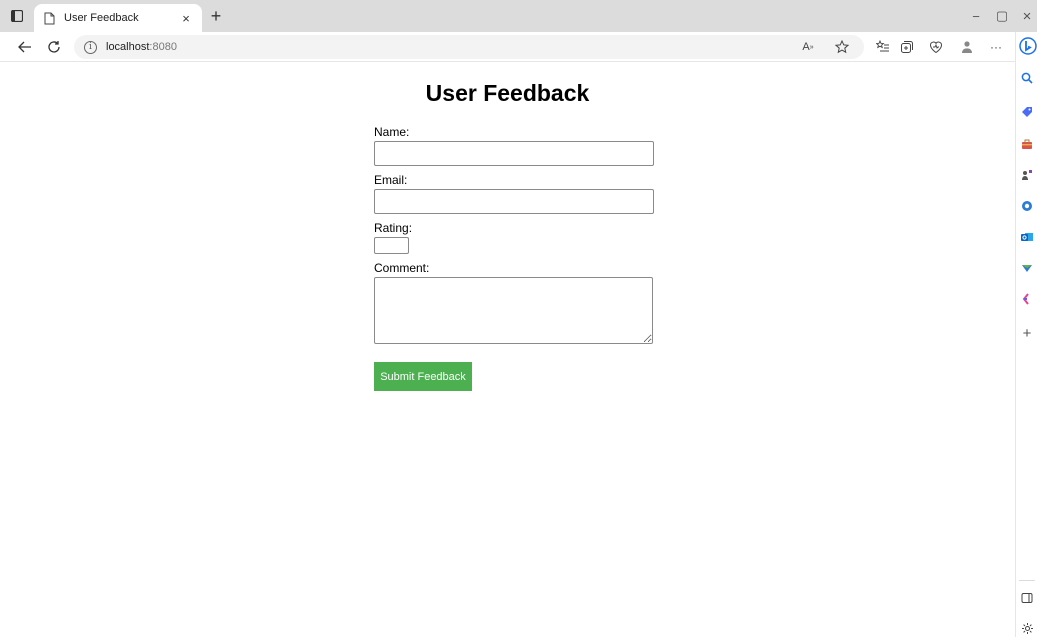  What do you see at coordinates (54, 47) in the screenshot?
I see `reload-icon` at bounding box center [54, 47].